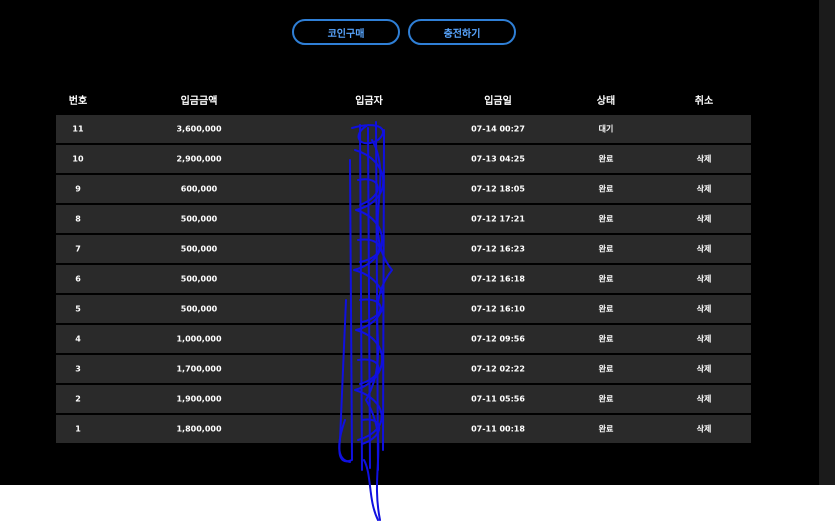 Image resolution: width=835 pixels, height=523 pixels. I want to click on table-row: 6 500,000 07-12 16:18 완료 삭제, so click(403, 279).